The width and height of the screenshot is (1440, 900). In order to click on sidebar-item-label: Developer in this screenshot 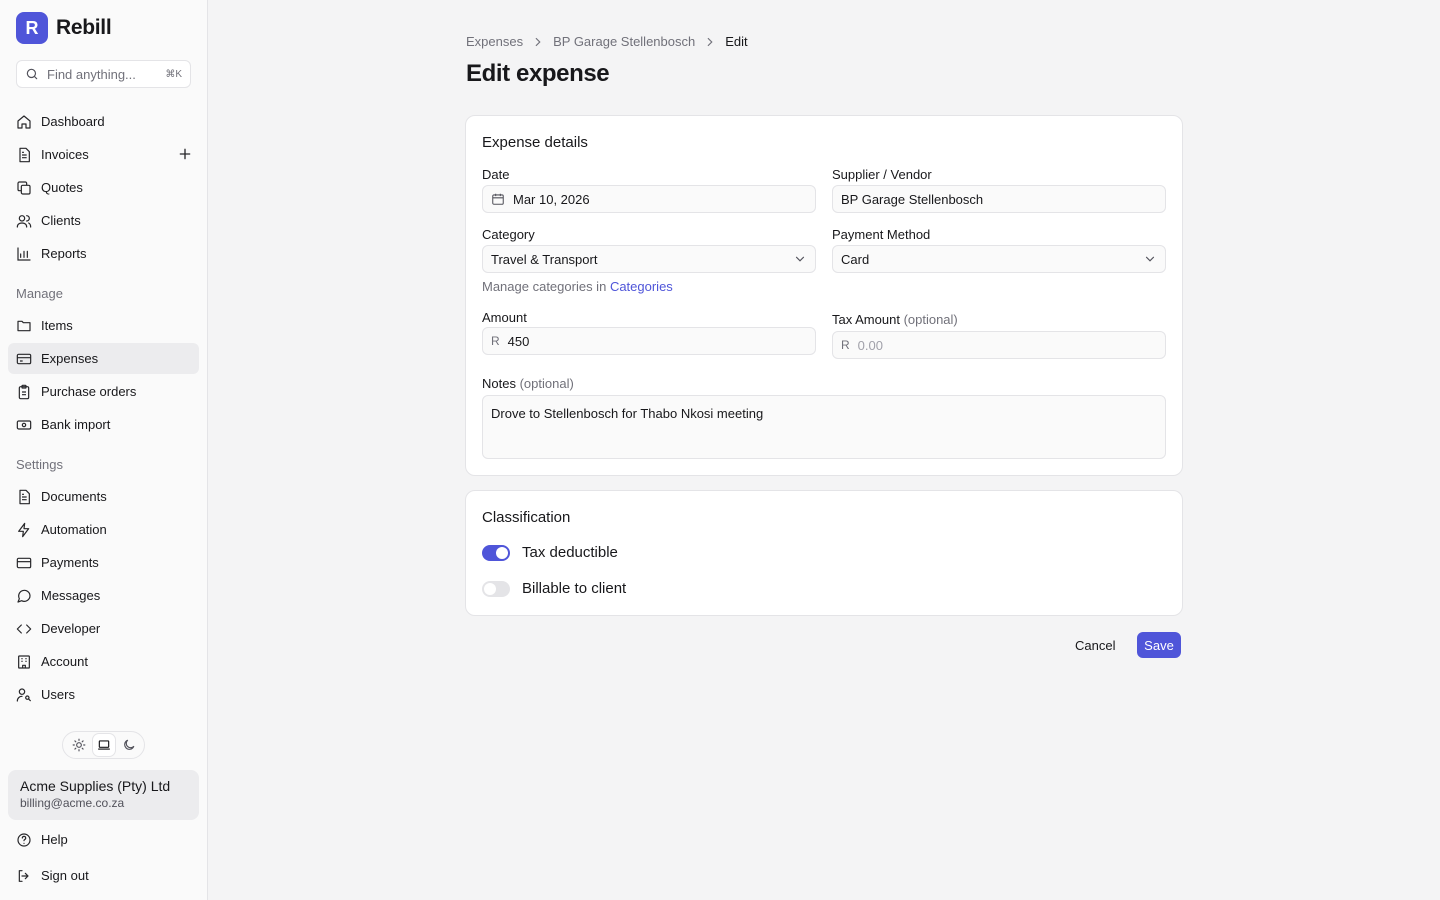, I will do `click(71, 628)`.